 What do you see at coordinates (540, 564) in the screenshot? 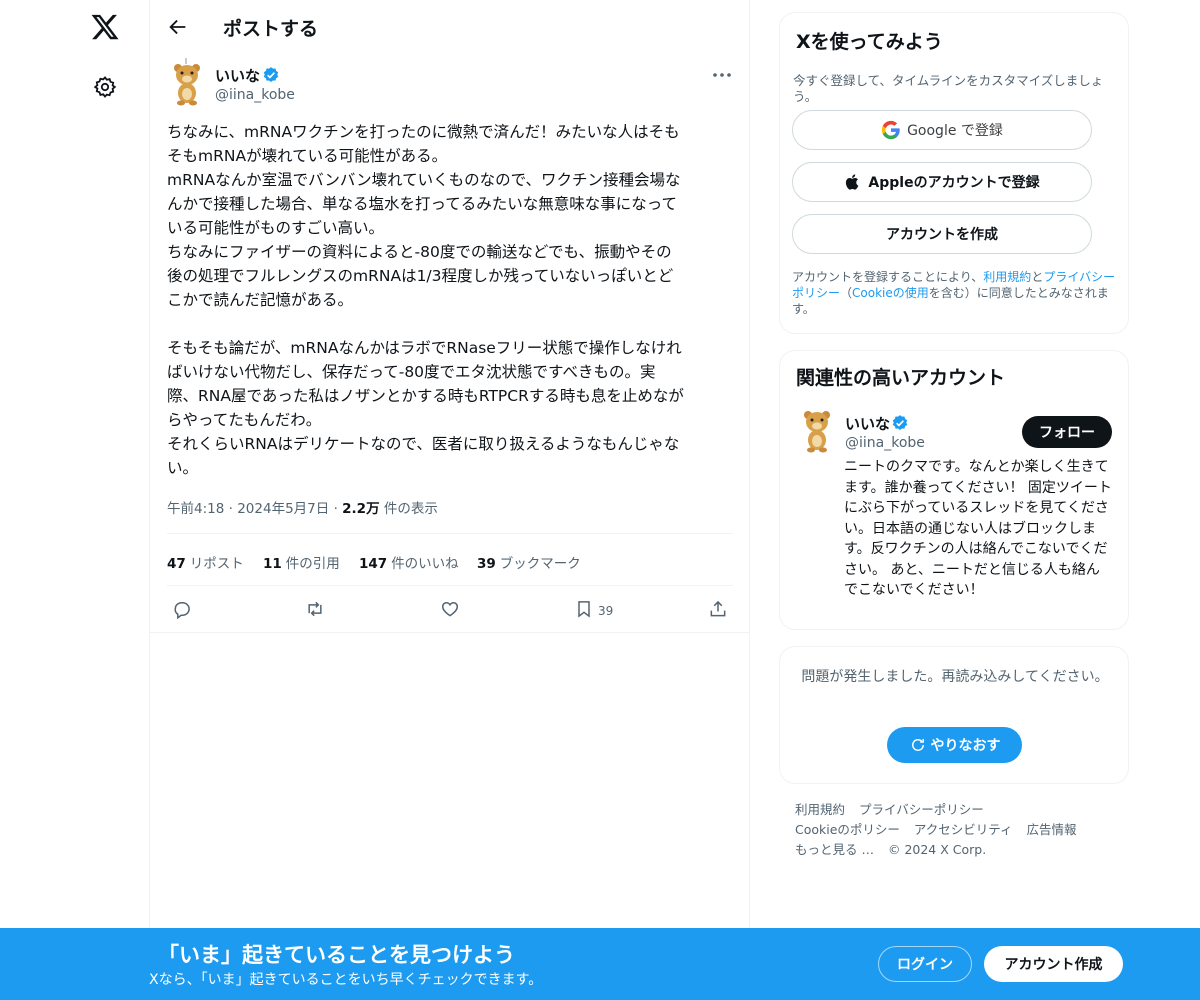
I see `bookmarks-label: ブックマーク` at bounding box center [540, 564].